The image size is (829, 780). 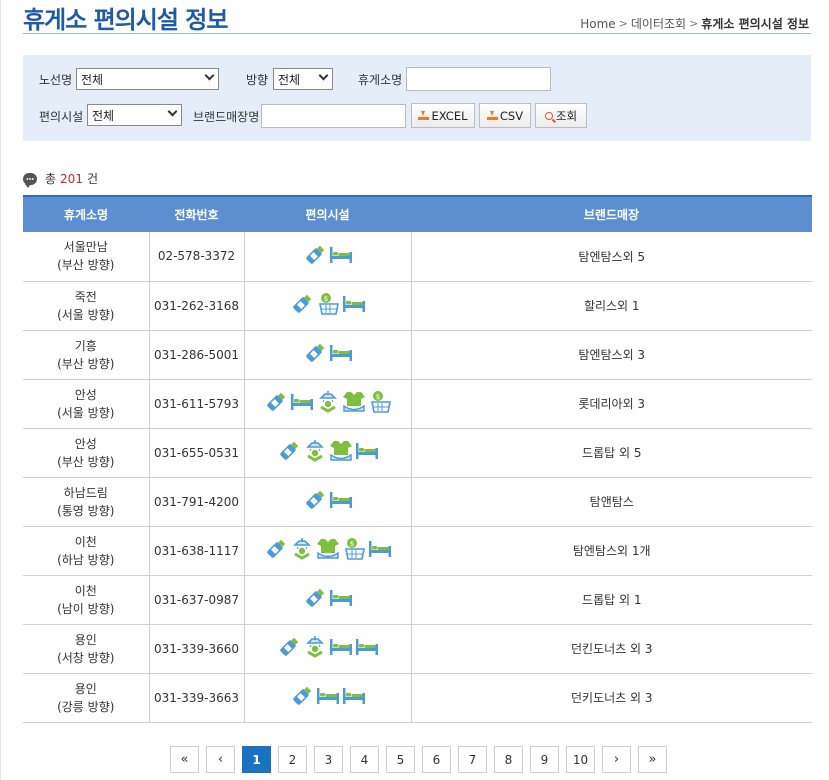 I want to click on count-value: 201, so click(x=71, y=178).